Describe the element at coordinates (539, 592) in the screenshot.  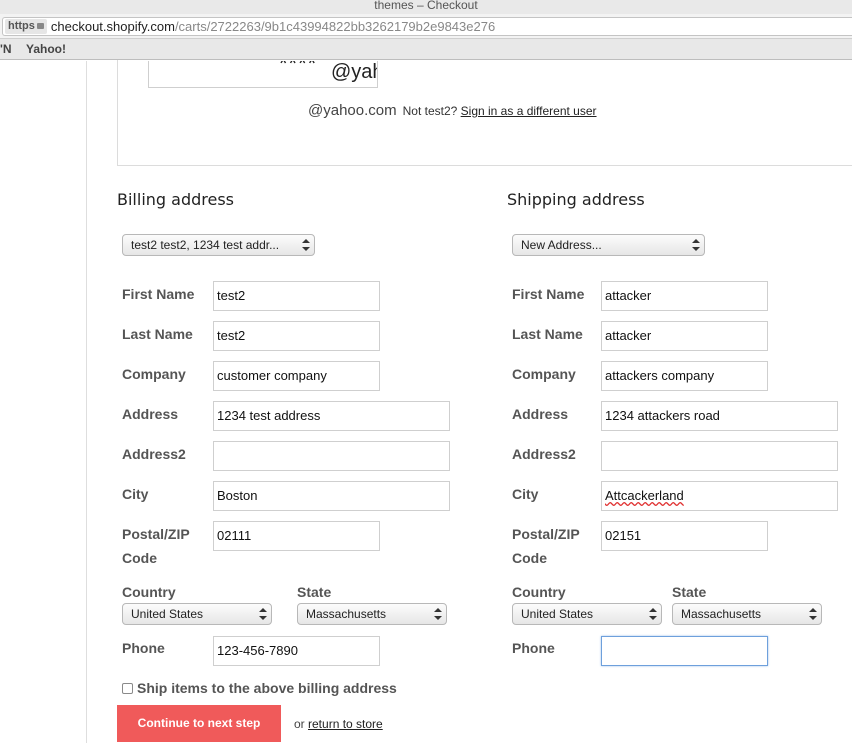
I see `shipping-country-label: Country` at that location.